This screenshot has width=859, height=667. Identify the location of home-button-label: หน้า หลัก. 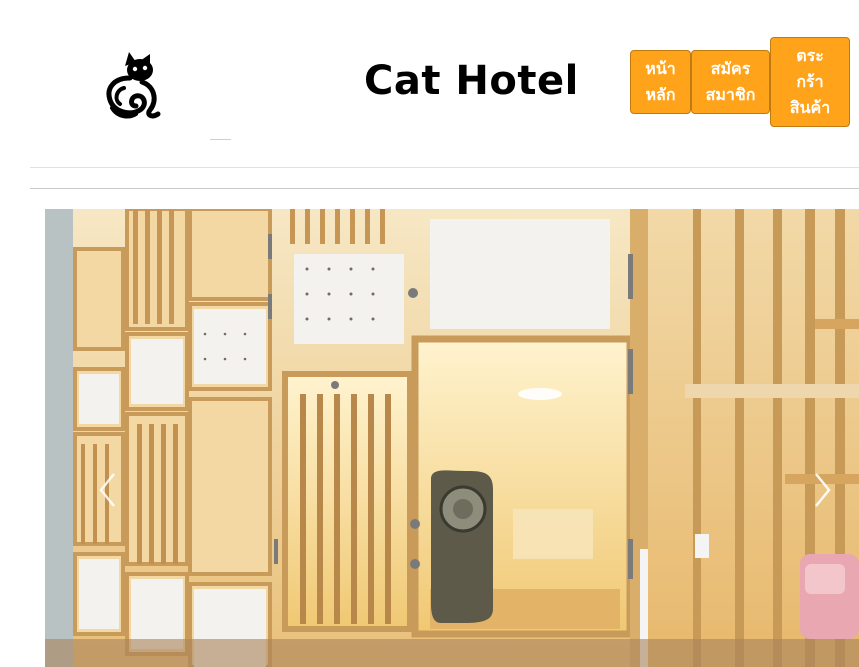
(660, 81).